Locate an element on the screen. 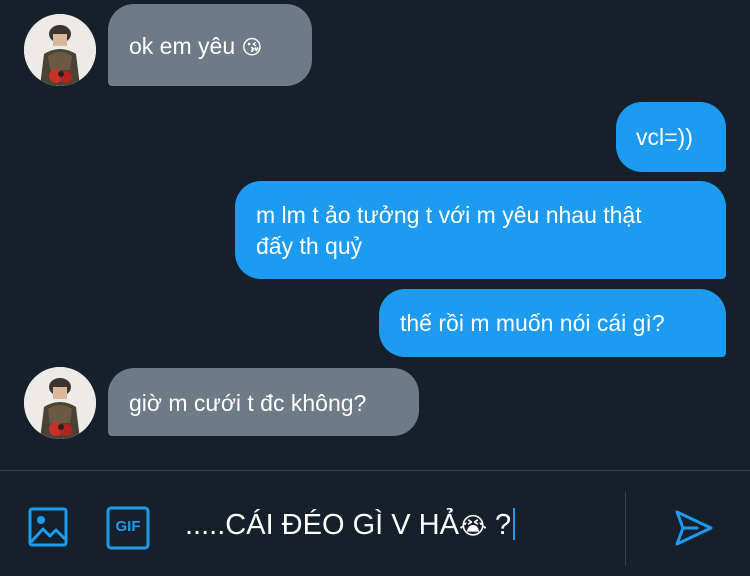  message-input-suffix: ? is located at coordinates (499, 525).